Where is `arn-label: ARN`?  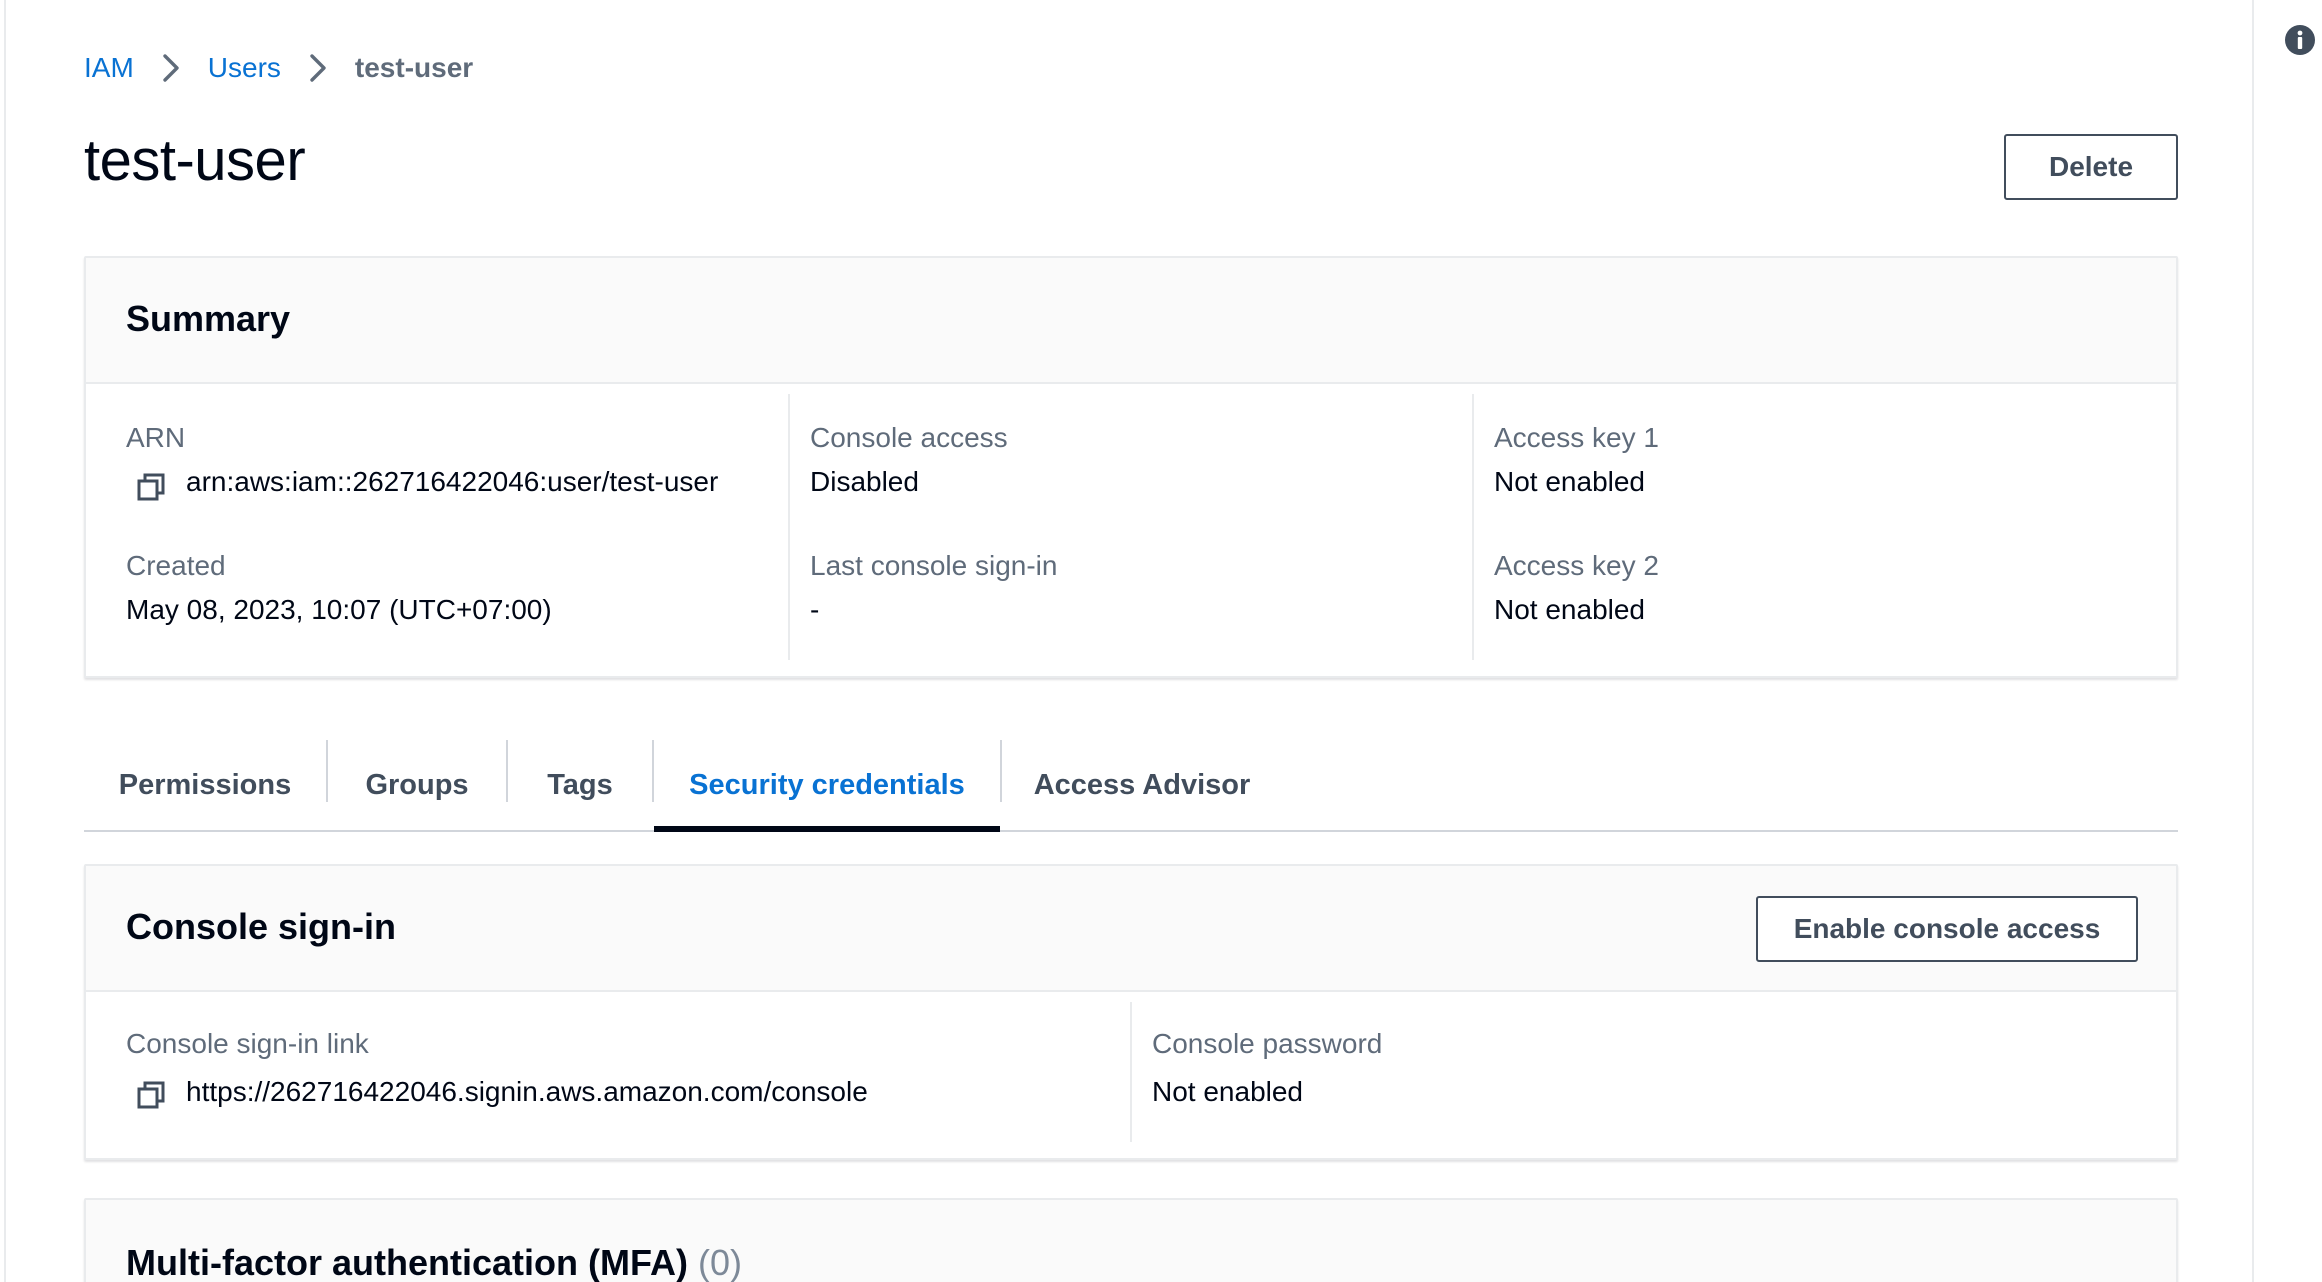 arn-label: ARN is located at coordinates (156, 437).